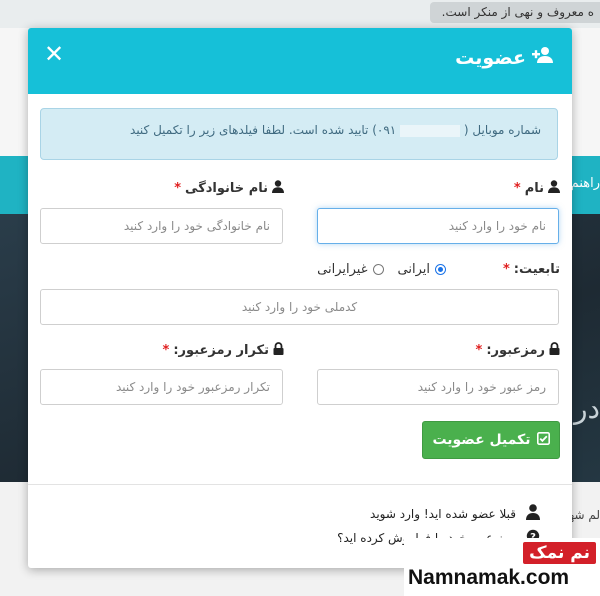  Describe the element at coordinates (299, 307) in the screenshot. I see `national-code-input` at that location.